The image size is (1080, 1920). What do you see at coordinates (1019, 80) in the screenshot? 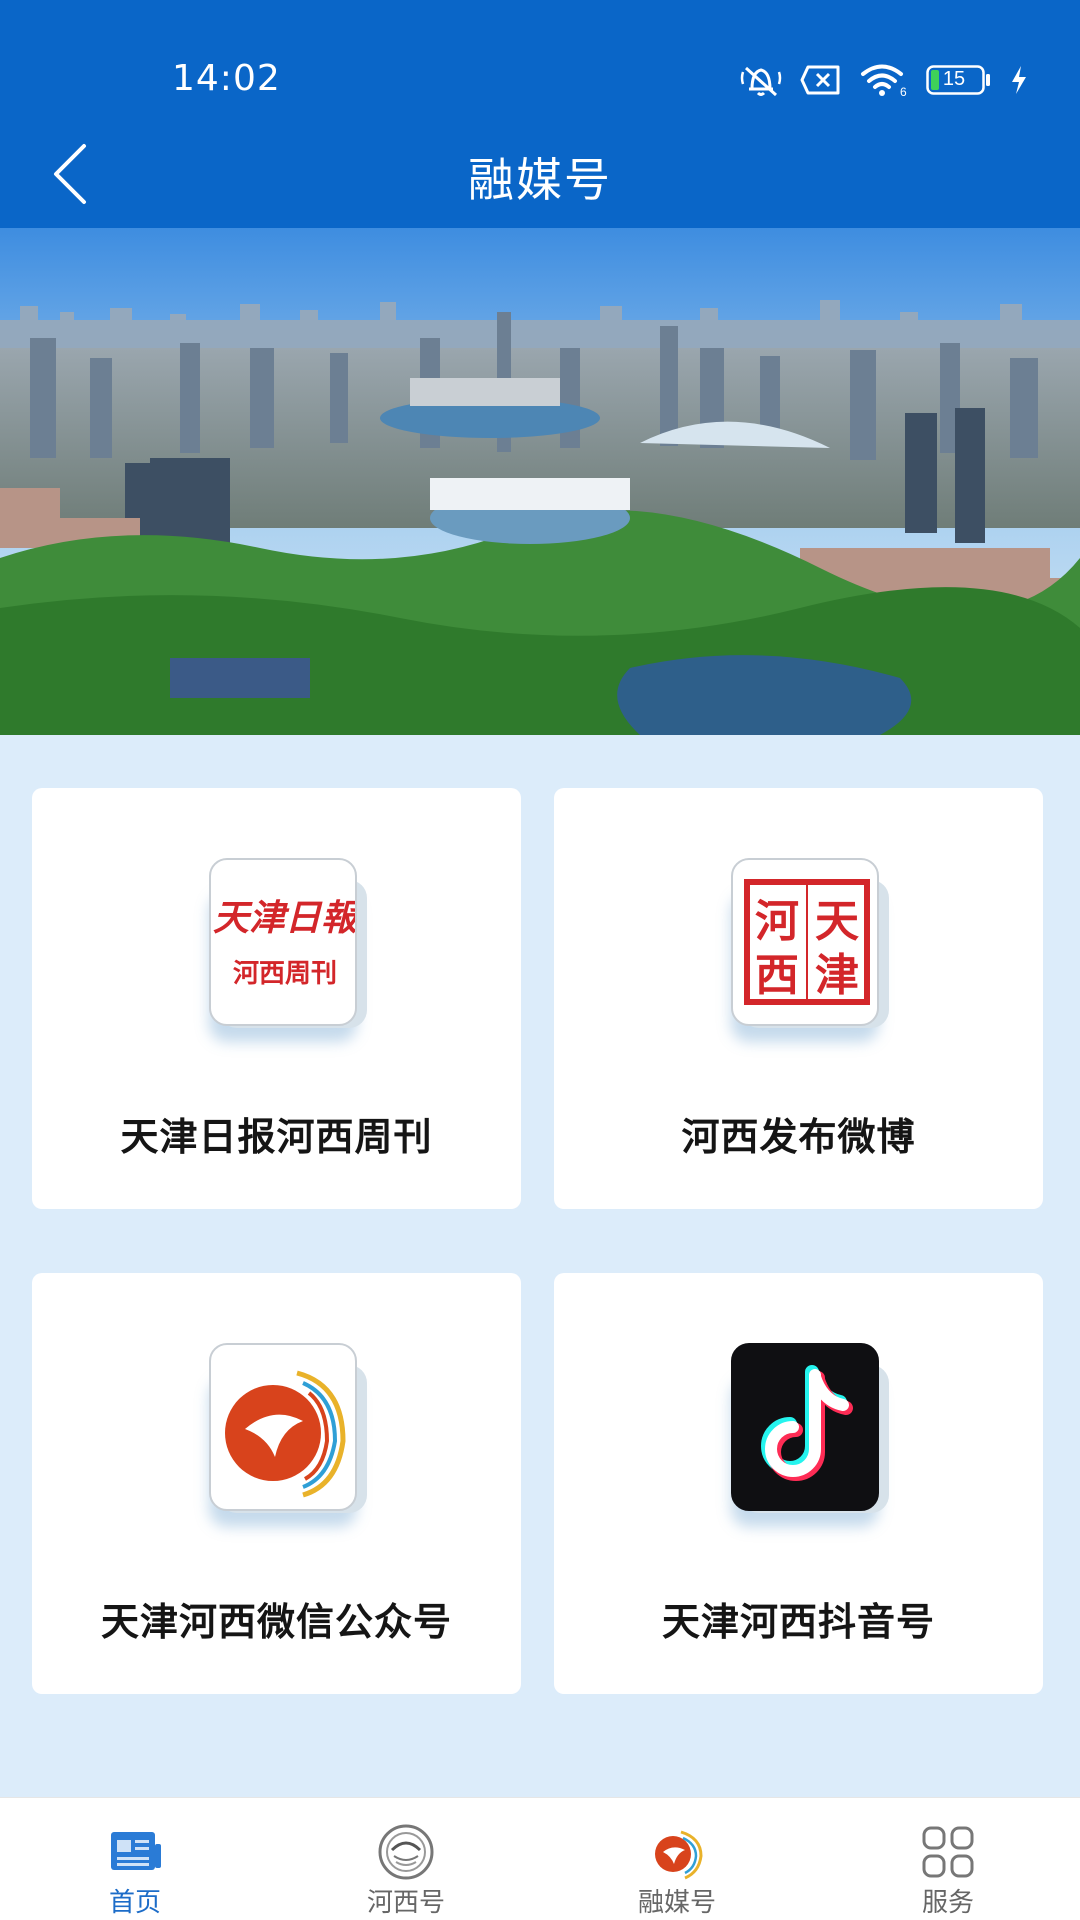
I see `charging-icon` at bounding box center [1019, 80].